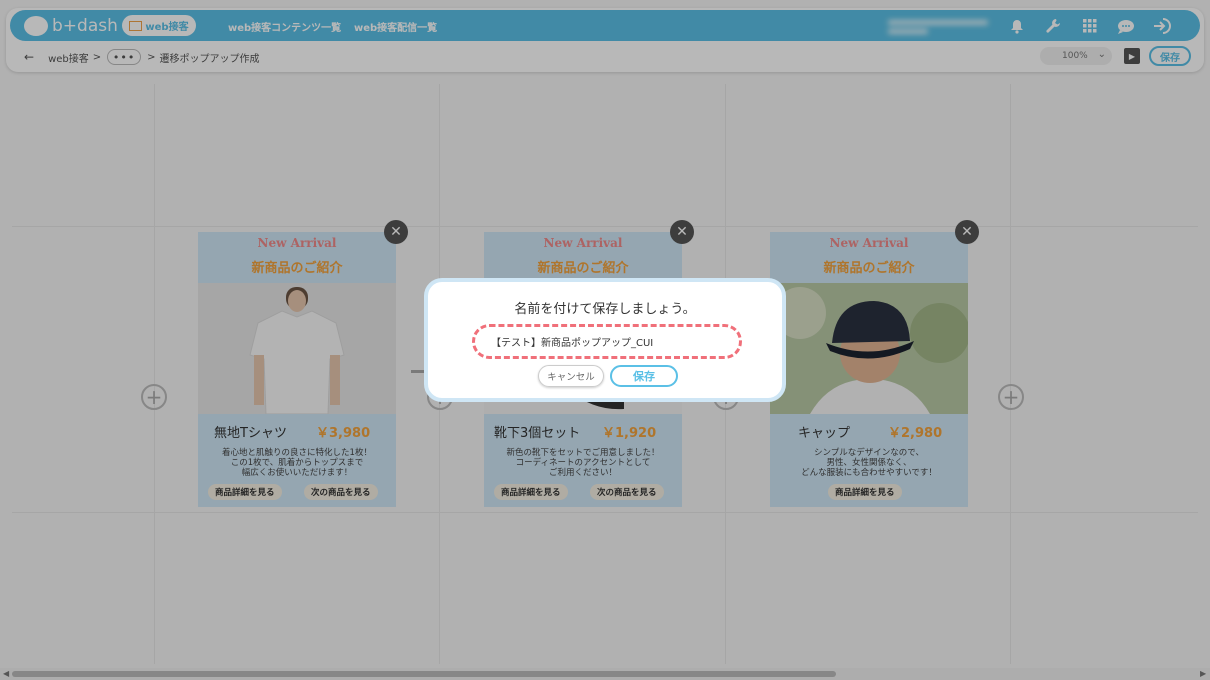  Describe the element at coordinates (571, 376) in the screenshot. I see `cancel-button: キャンセル` at that location.